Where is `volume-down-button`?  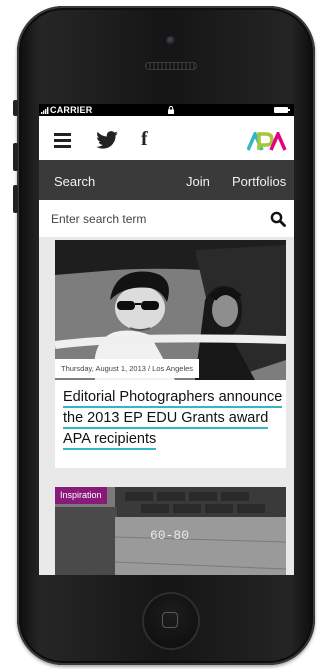 volume-down-button is located at coordinates (15, 199).